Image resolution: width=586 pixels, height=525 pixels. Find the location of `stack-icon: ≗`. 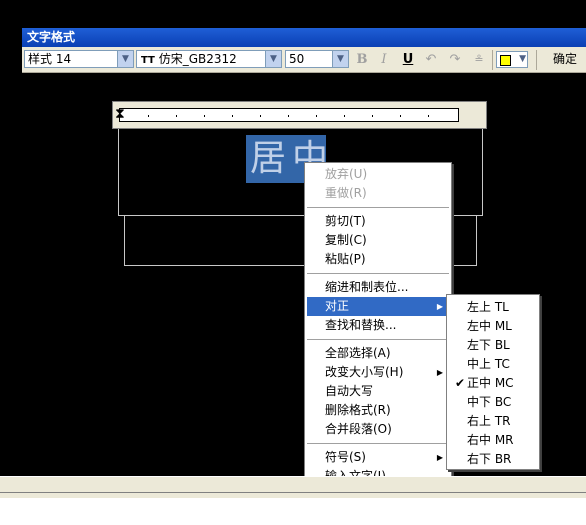

stack-icon: ≗ is located at coordinates (479, 59).